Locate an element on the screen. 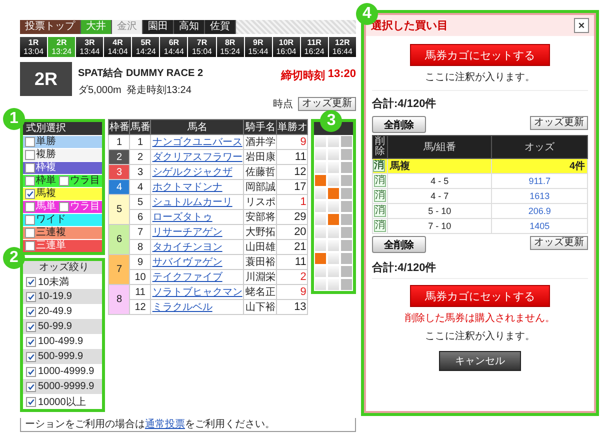 This screenshot has width=610, height=436. reverse-option: ウラ目 is located at coordinates (79, 181).